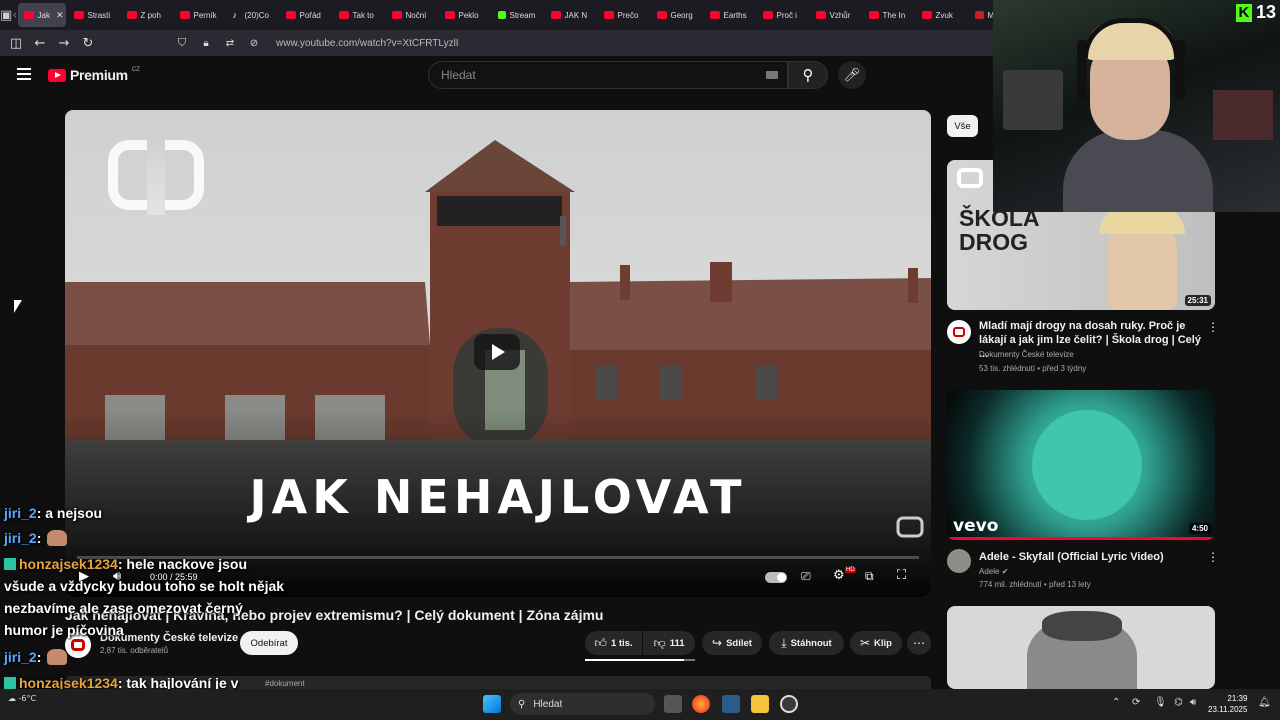 Image resolution: width=1280 pixels, height=720 pixels. I want to click on search-button: ⚲, so click(808, 75).